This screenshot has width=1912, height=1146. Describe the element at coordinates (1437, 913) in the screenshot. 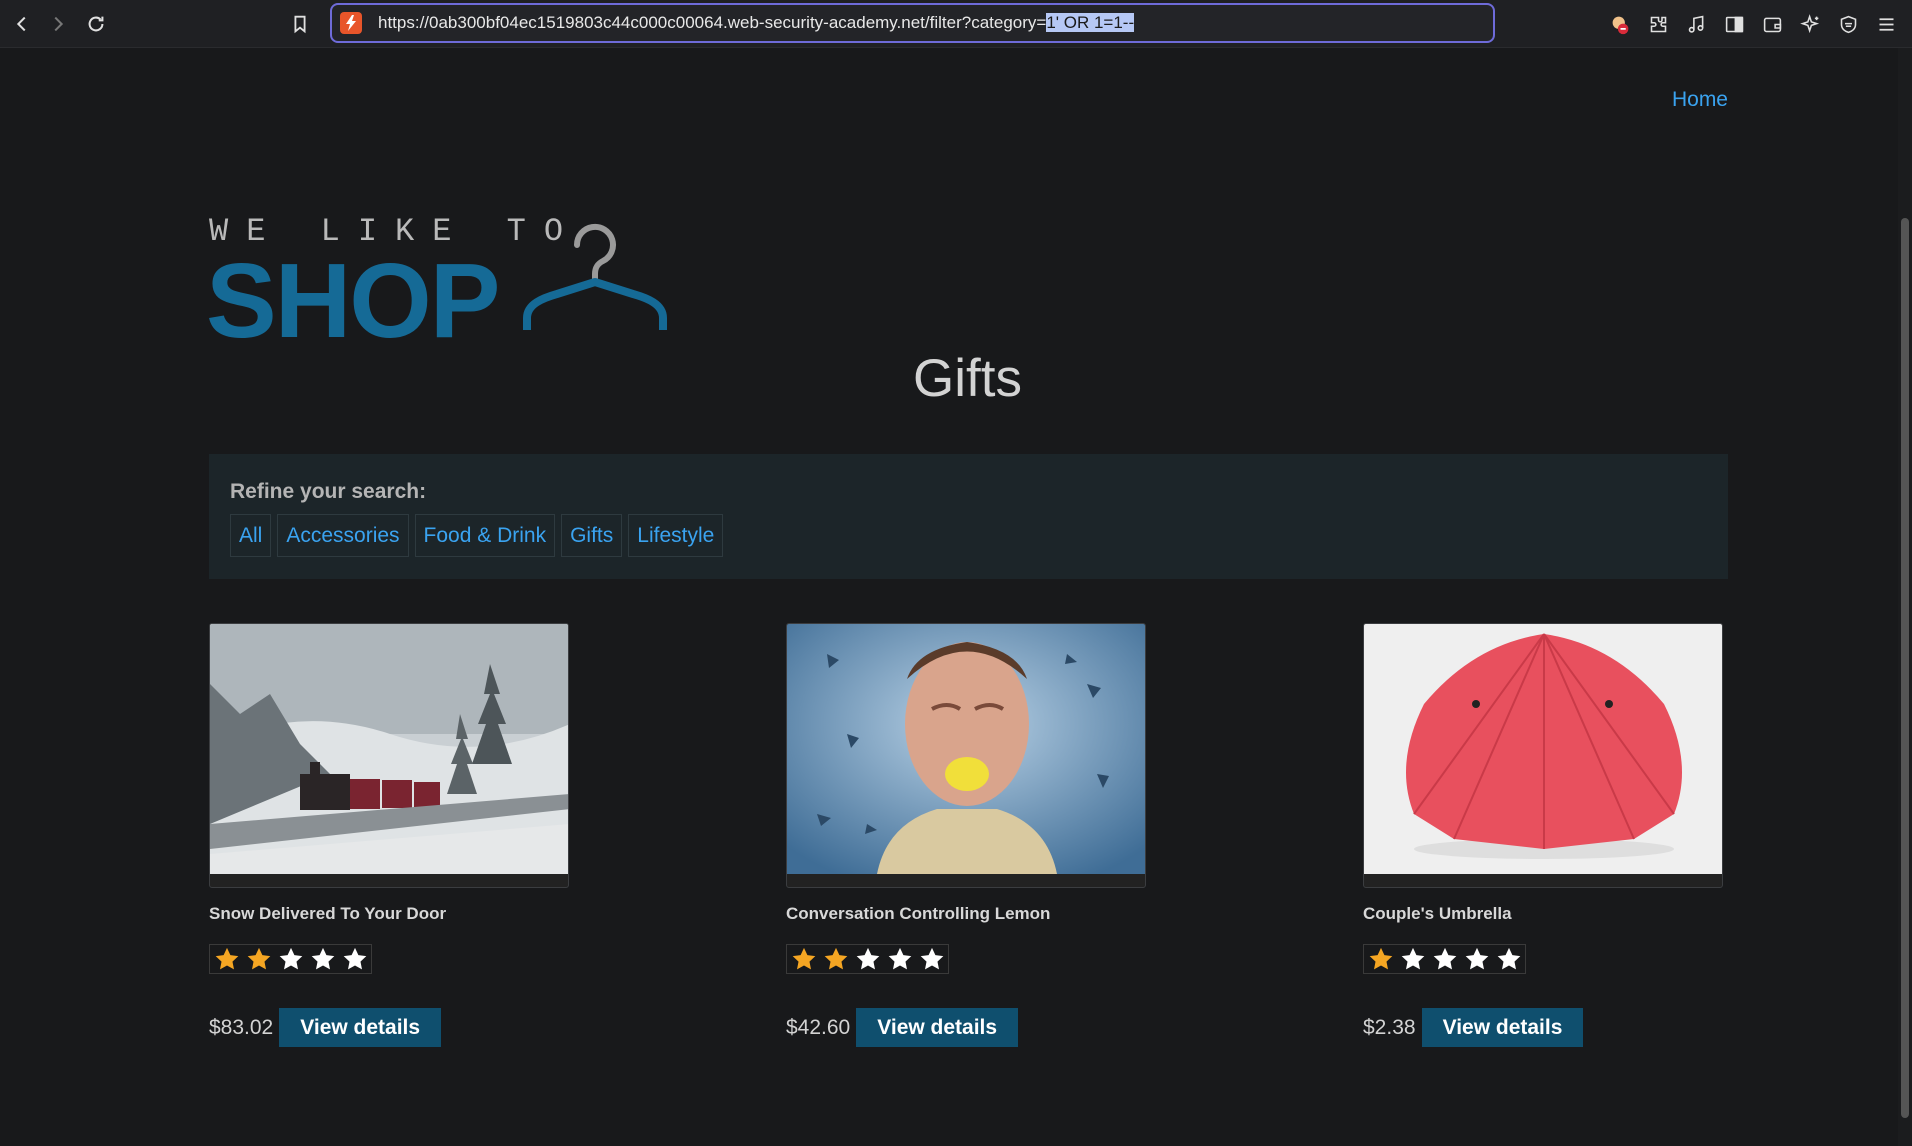

I see `product-name: Couple's Umbrella` at that location.